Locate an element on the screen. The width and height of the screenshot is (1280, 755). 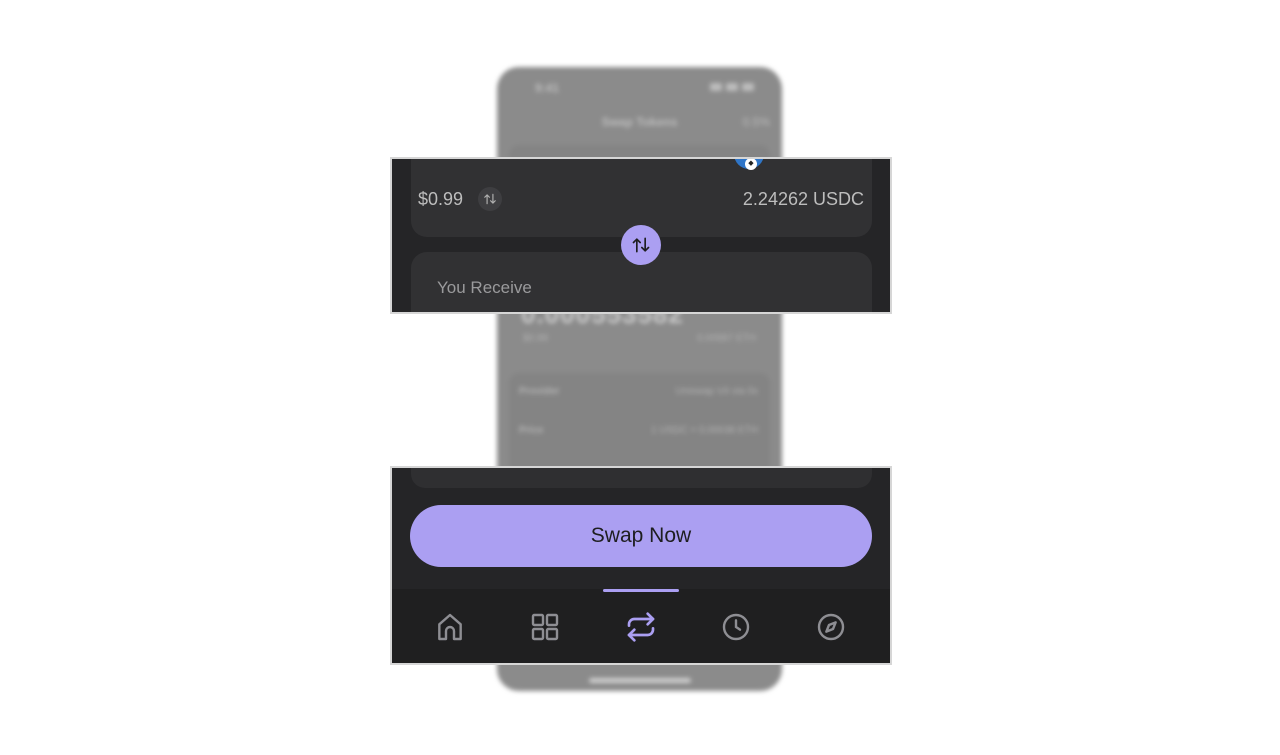
swap-icon is located at coordinates (641, 627).